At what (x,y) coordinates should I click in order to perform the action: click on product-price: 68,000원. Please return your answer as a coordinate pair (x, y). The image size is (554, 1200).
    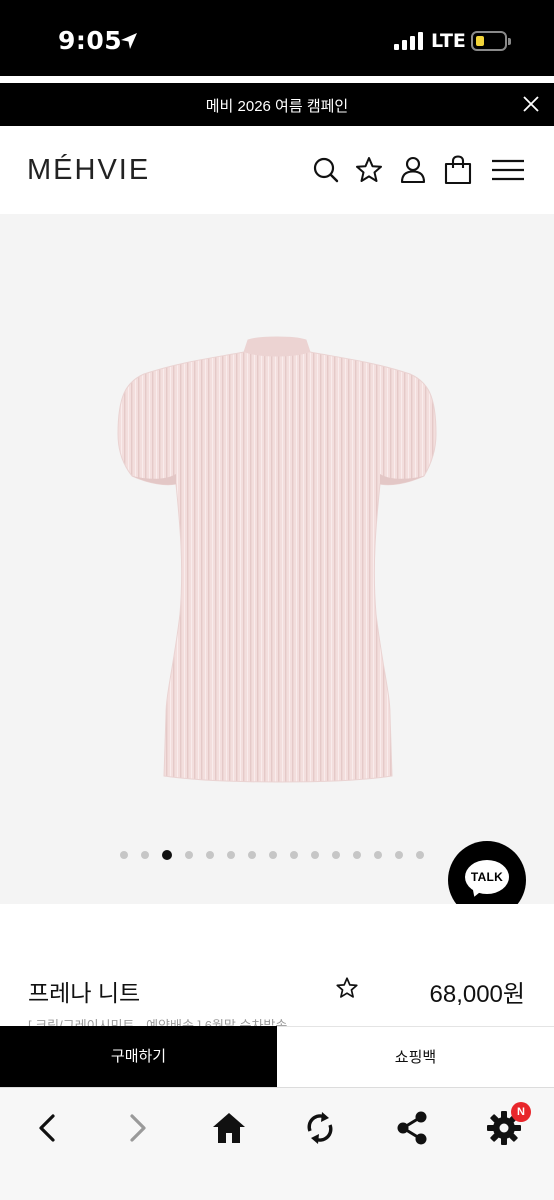
    Looking at the image, I should click on (477, 994).